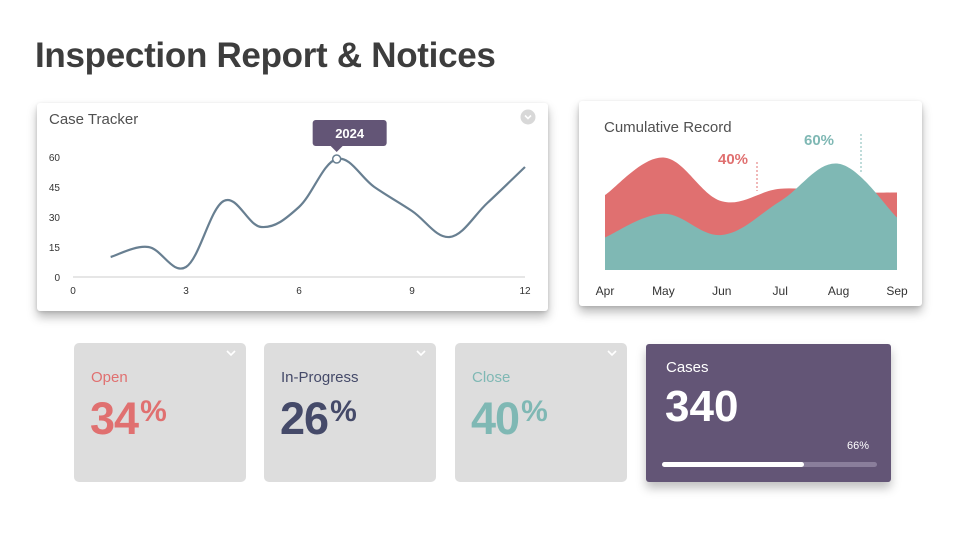  What do you see at coordinates (109, 377) in the screenshot?
I see `open-label: Open` at bounding box center [109, 377].